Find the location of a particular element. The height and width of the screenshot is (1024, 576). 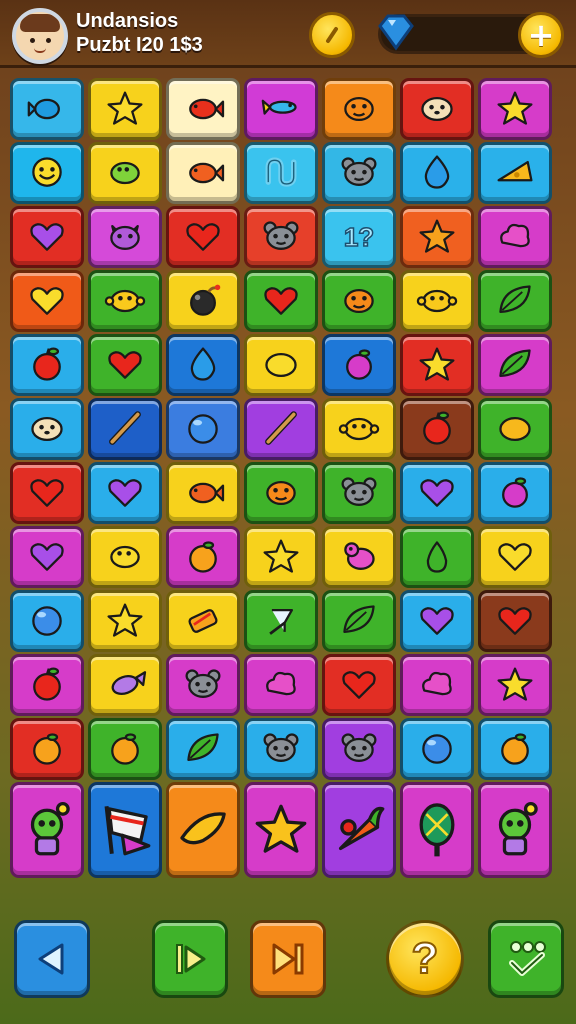

tile-r9-c7 is located at coordinates (515, 621).